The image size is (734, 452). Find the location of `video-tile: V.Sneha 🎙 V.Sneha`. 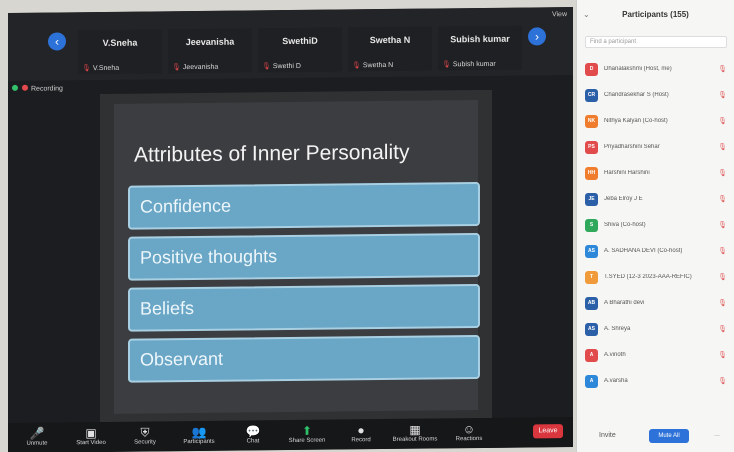

video-tile: V.Sneha 🎙 V.Sneha is located at coordinates (120, 52).